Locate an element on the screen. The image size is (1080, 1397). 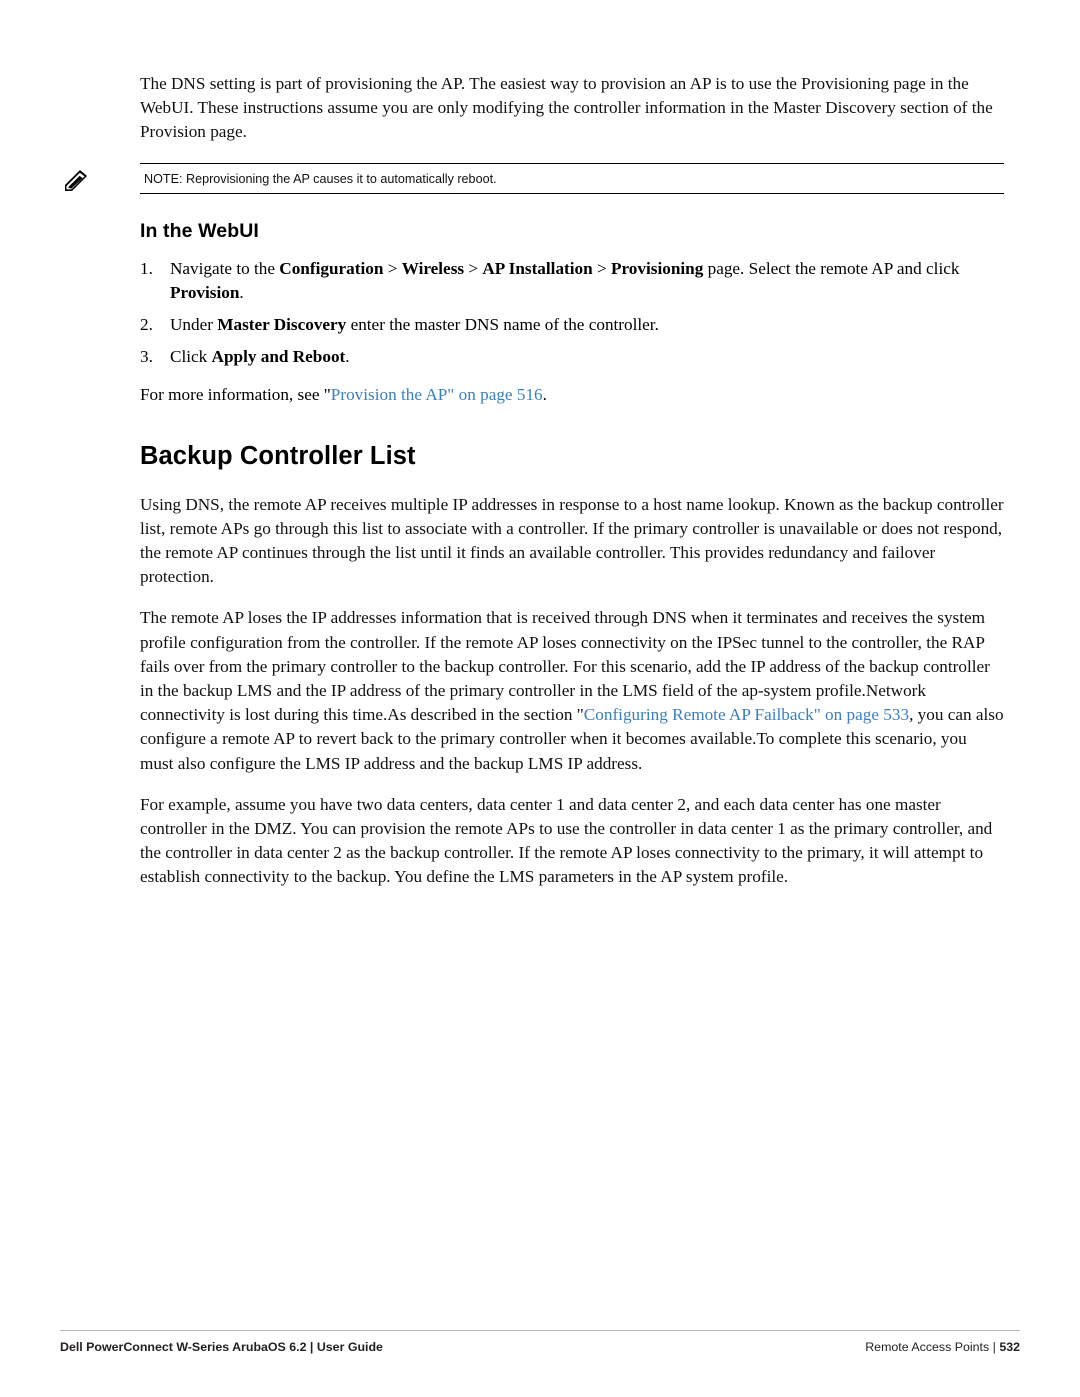
heading-backup-controller-list: Backup Controller List is located at coordinates (278, 455).